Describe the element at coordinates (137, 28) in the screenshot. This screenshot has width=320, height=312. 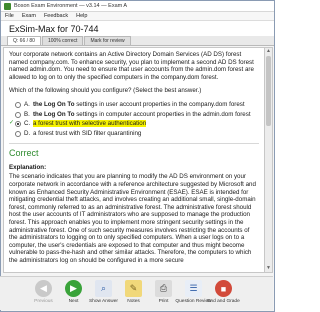
I see `exam-header: ExSim-Max for 70-744` at that location.